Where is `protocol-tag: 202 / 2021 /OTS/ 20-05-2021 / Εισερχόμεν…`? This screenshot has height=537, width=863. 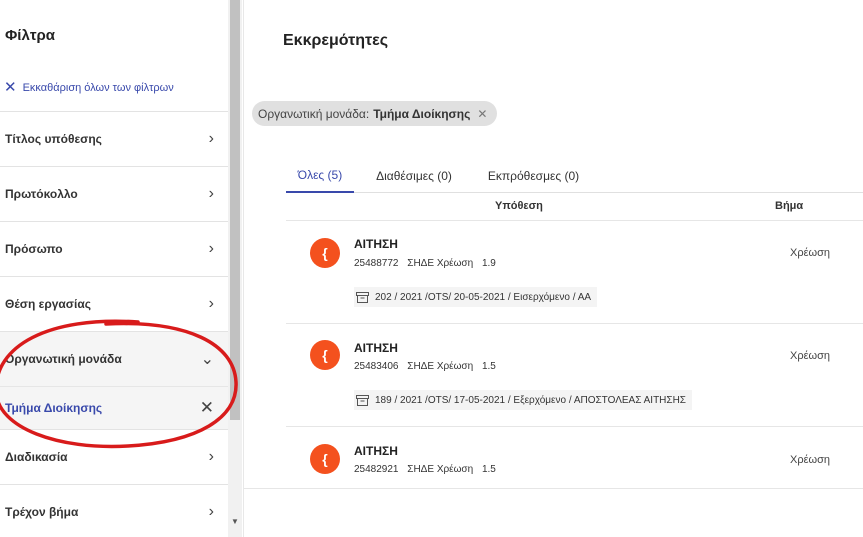 protocol-tag: 202 / 2021 /OTS/ 20-05-2021 / Εισερχόμεν… is located at coordinates (476, 297).